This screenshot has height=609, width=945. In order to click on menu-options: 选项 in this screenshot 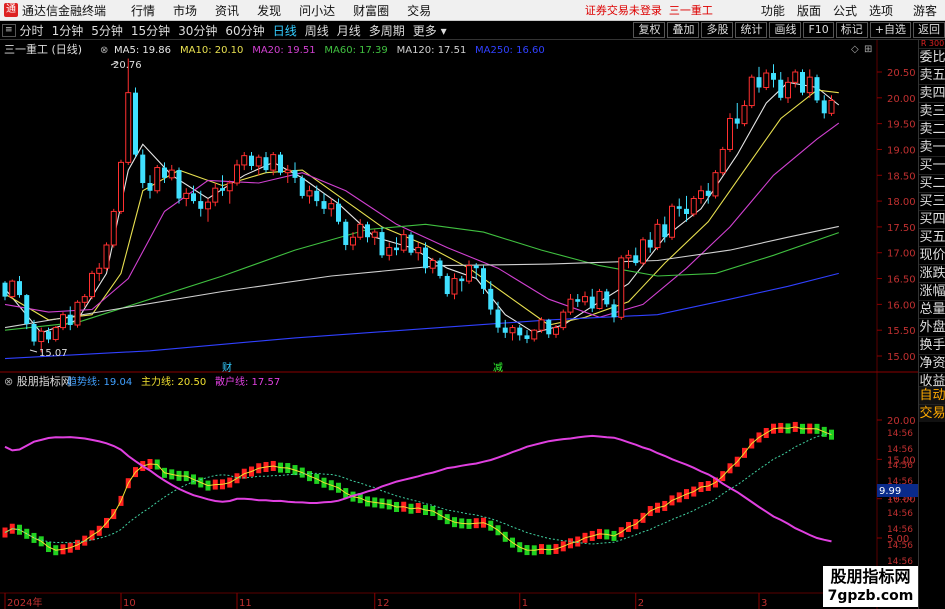, I will do `click(881, 10)`.